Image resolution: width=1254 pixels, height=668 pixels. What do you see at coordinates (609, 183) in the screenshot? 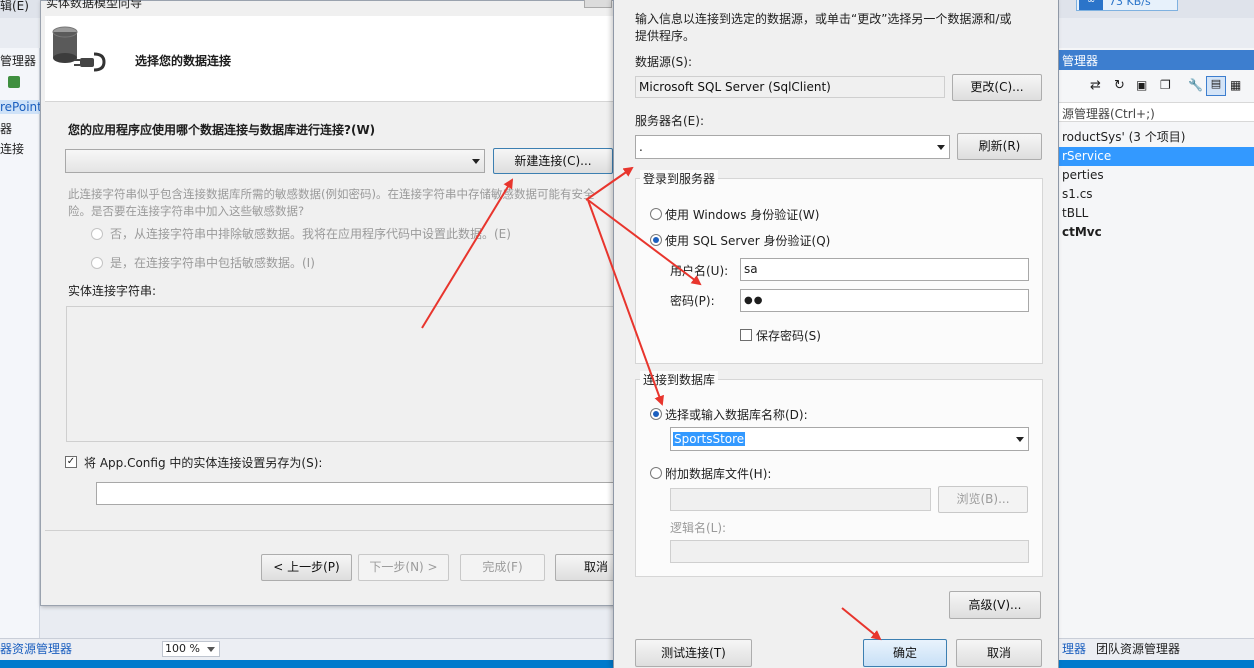
I see `arrow-to-server` at bounding box center [609, 183].